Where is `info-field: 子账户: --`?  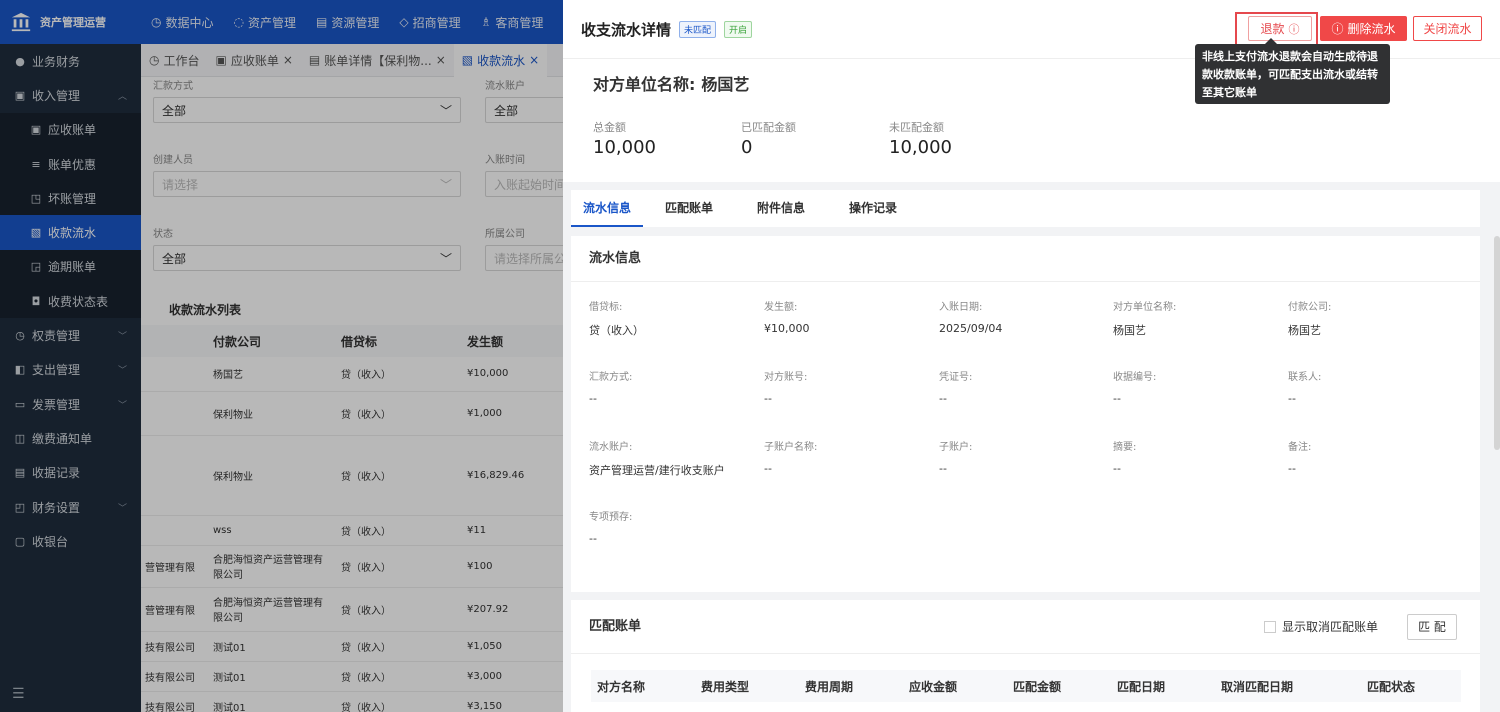 info-field: 子账户: -- is located at coordinates (1026, 473).